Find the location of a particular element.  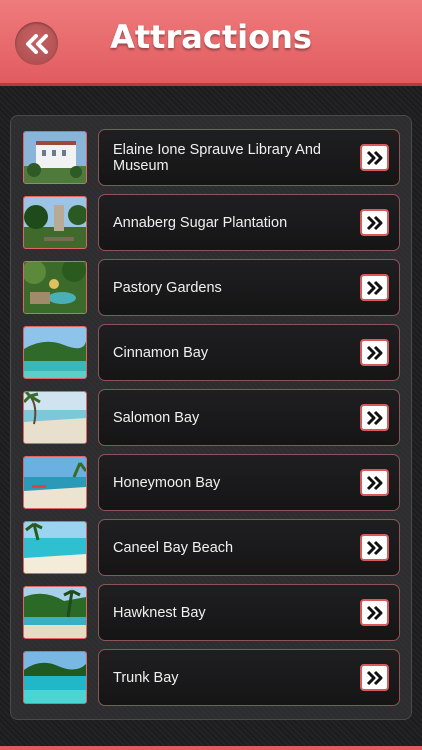

list-item: Caneel Bay Beach is located at coordinates (212, 547).